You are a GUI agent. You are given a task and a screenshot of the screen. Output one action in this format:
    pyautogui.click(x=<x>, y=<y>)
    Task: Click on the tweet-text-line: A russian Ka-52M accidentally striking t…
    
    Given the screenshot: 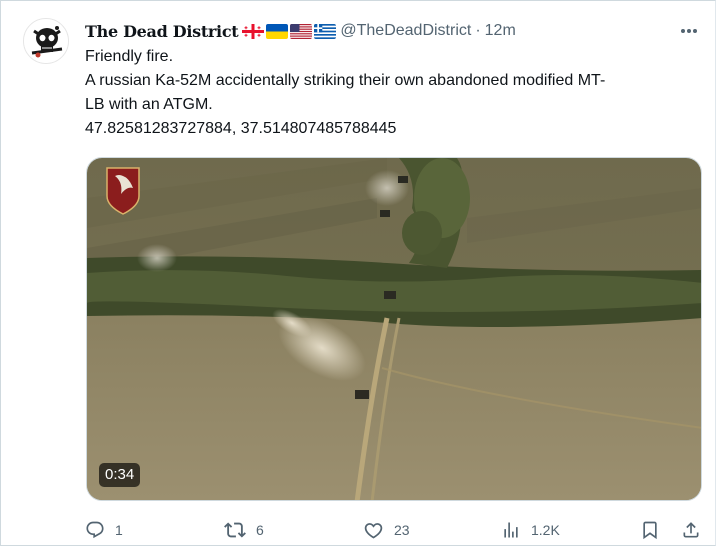 What is the action you would take?
    pyautogui.click(x=345, y=80)
    